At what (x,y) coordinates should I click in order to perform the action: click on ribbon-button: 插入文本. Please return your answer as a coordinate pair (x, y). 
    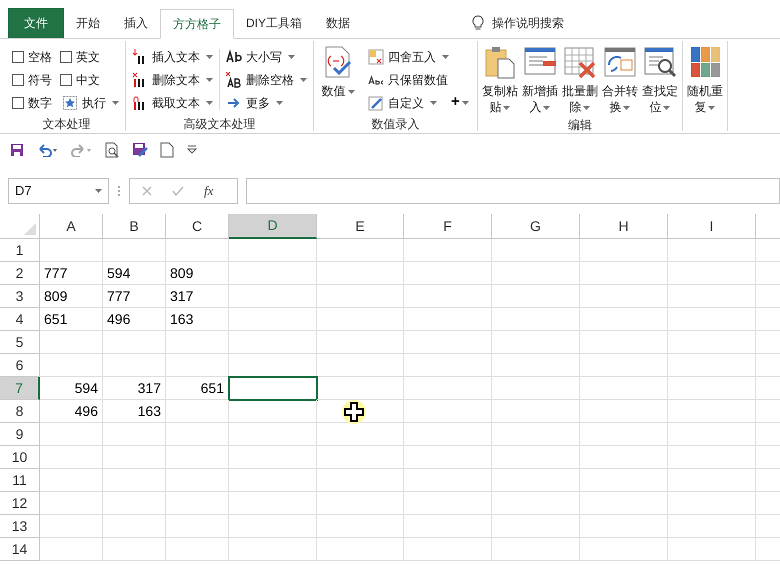
    Looking at the image, I should click on (172, 56).